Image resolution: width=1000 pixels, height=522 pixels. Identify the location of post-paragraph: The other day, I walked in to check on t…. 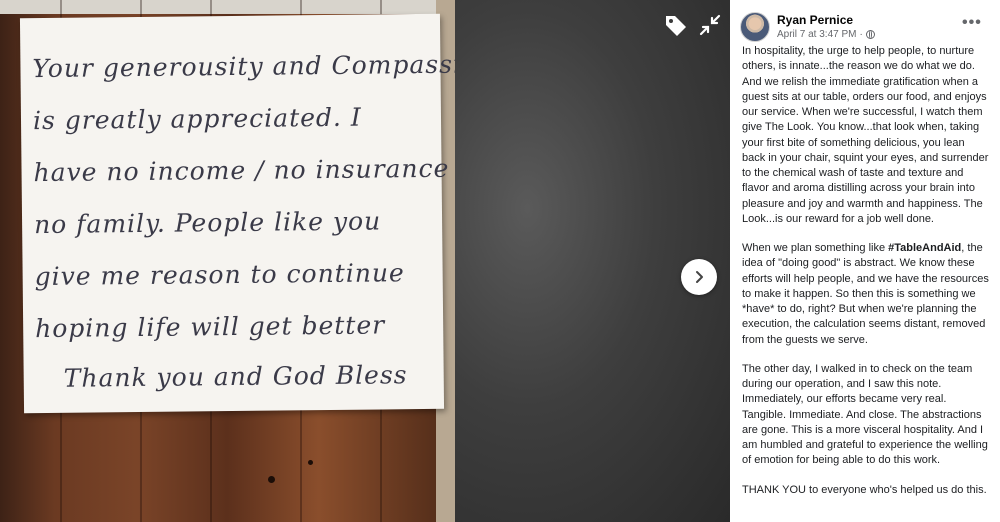
(865, 414).